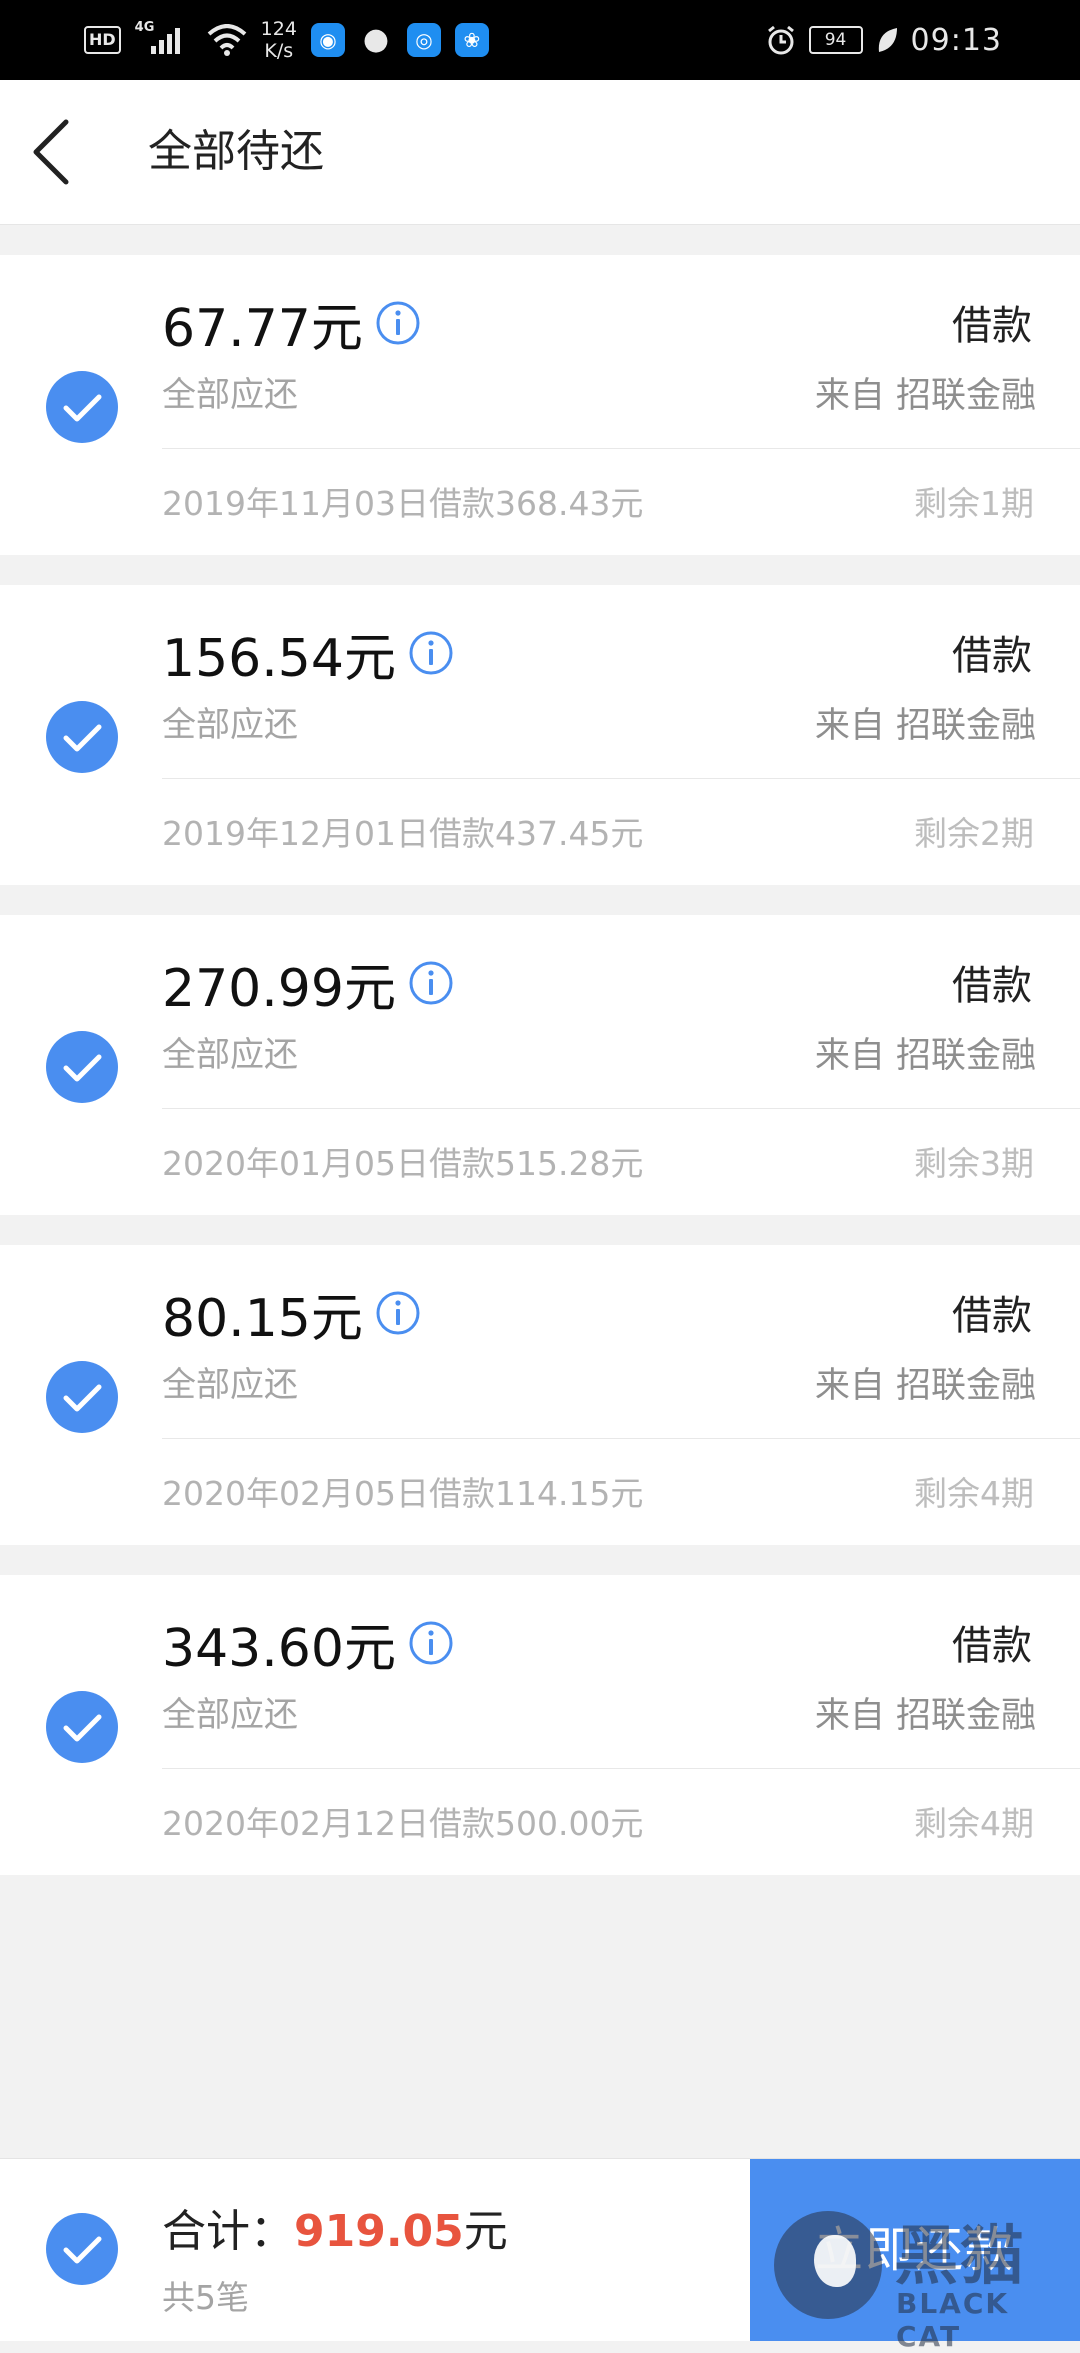 The width and height of the screenshot is (1080, 2353). Describe the element at coordinates (974, 503) in the screenshot. I see `remaining-periods: 剩余1期` at that location.